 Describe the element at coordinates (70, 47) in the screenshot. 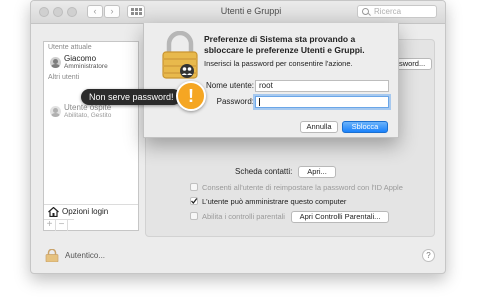

I see `current-users-header: Utente attuale` at that location.